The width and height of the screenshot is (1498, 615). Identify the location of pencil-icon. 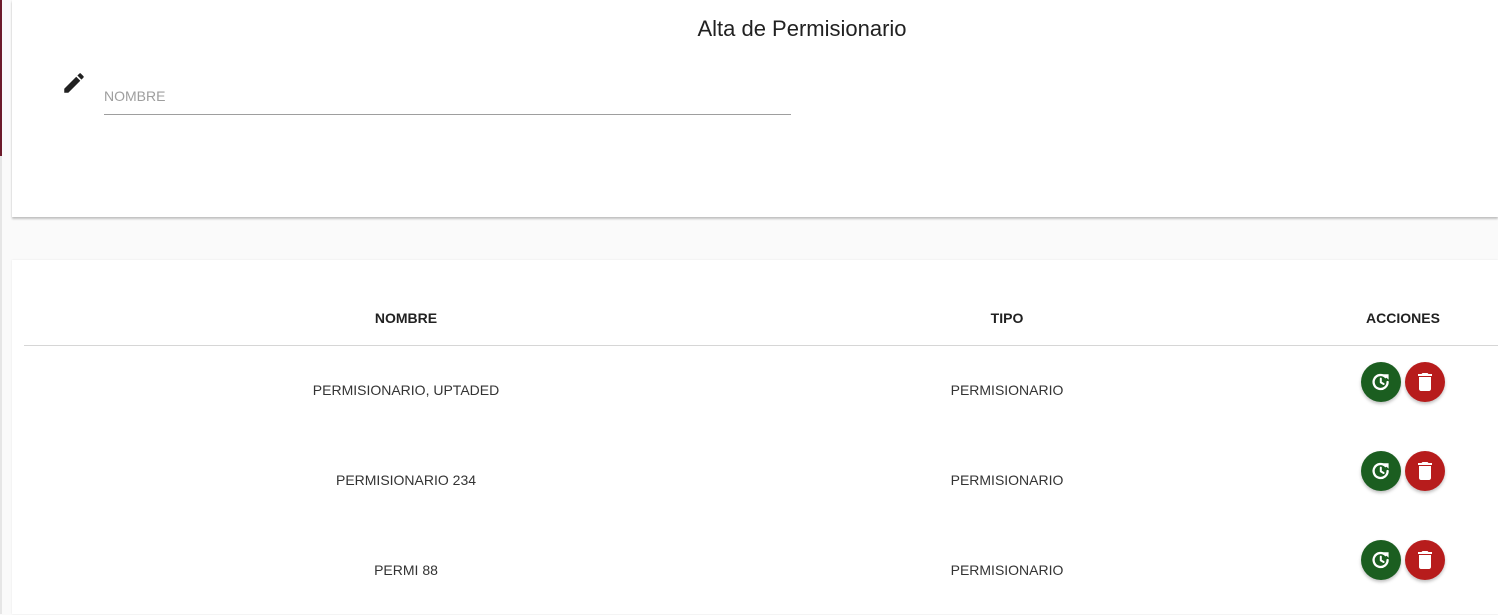
(74, 83).